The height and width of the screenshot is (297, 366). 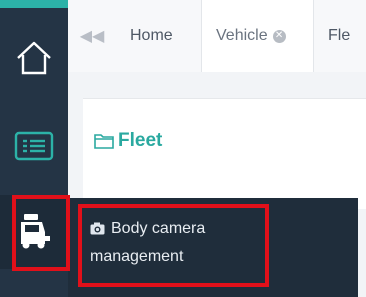 I want to click on tab-label: Vehicle, so click(x=242, y=35).